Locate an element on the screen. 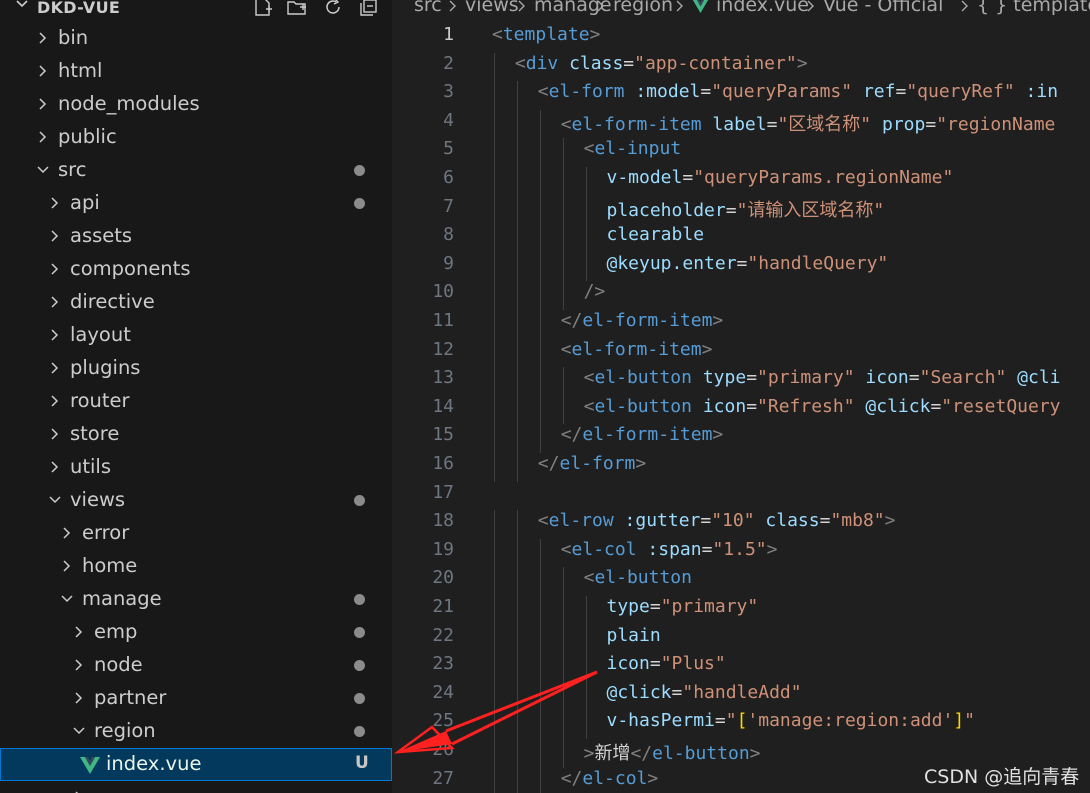 Image resolution: width=1090 pixels, height=793 pixels. code-token: el-row is located at coordinates (581, 521).